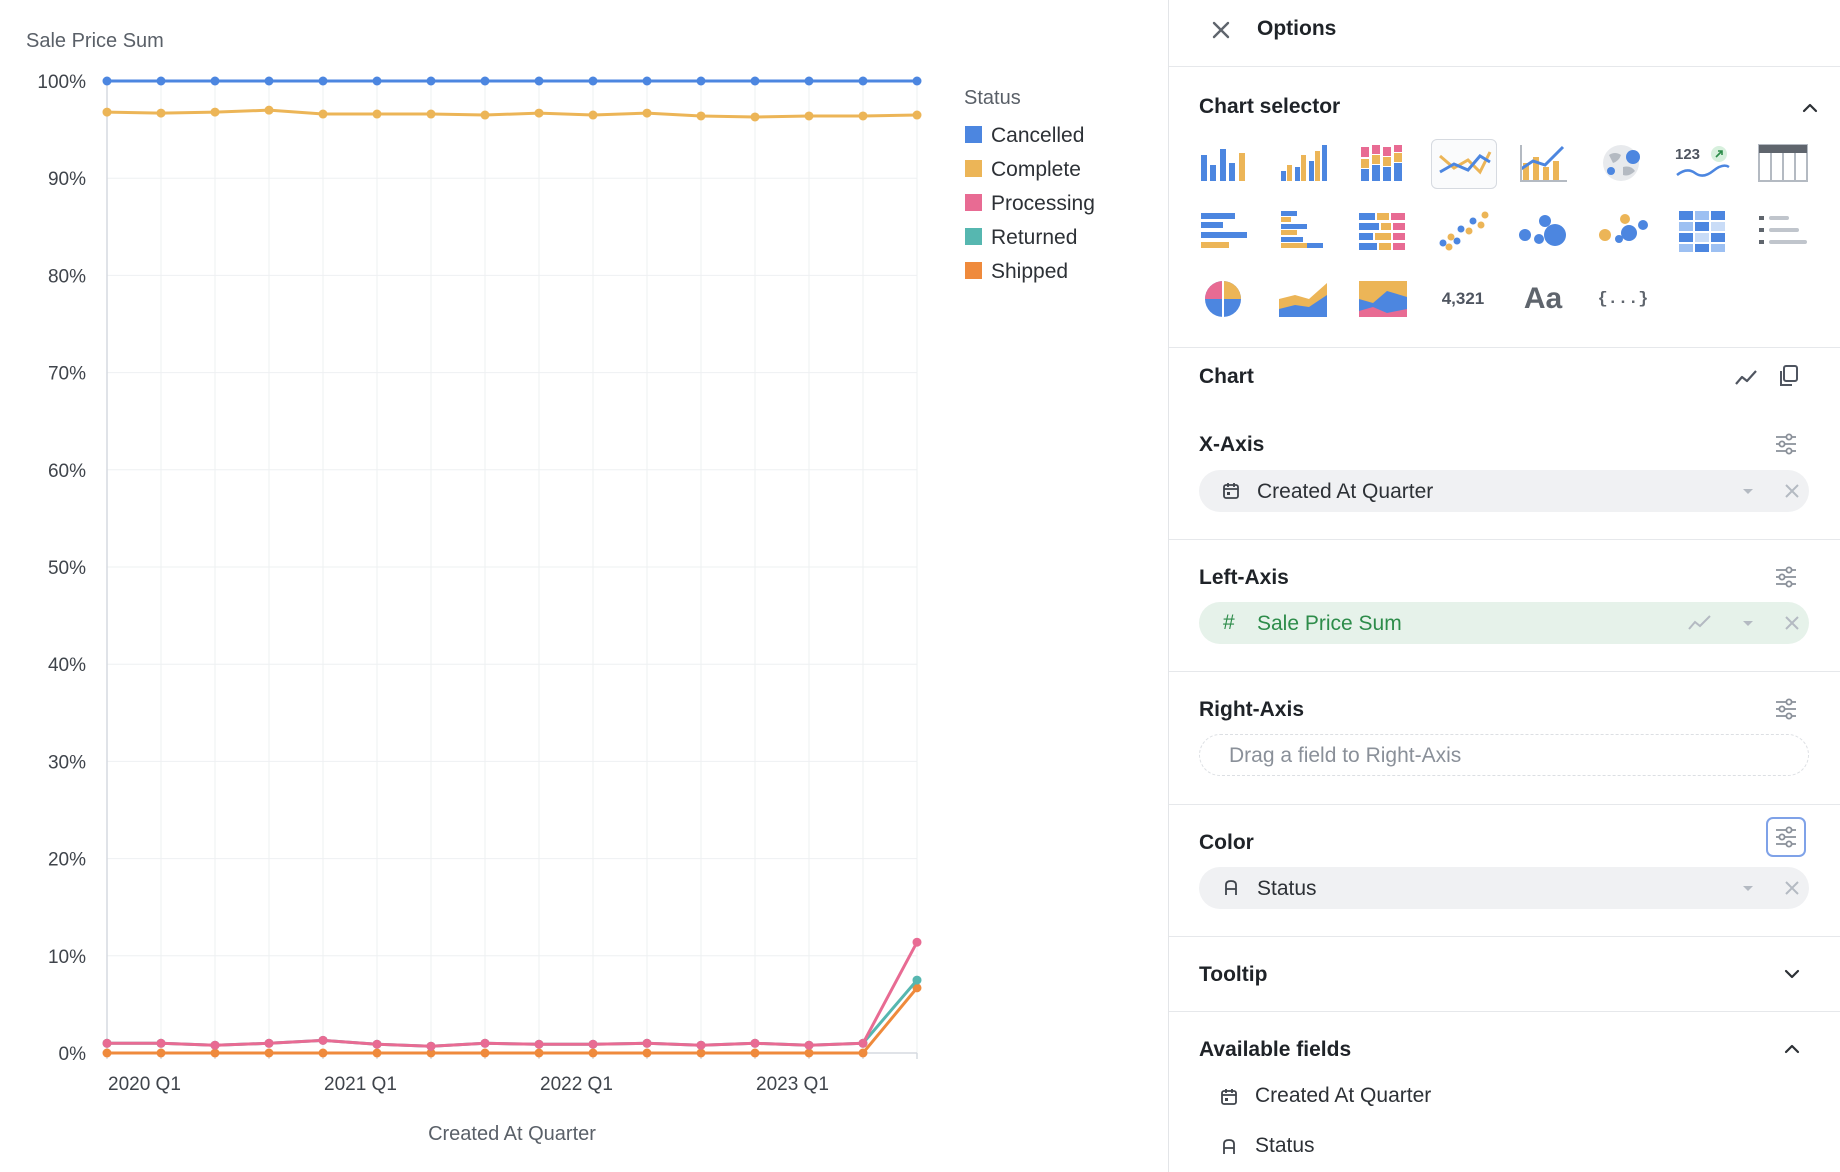 The height and width of the screenshot is (1172, 1840). What do you see at coordinates (1703, 163) in the screenshot?
I see `trend-number-icon: 123` at bounding box center [1703, 163].